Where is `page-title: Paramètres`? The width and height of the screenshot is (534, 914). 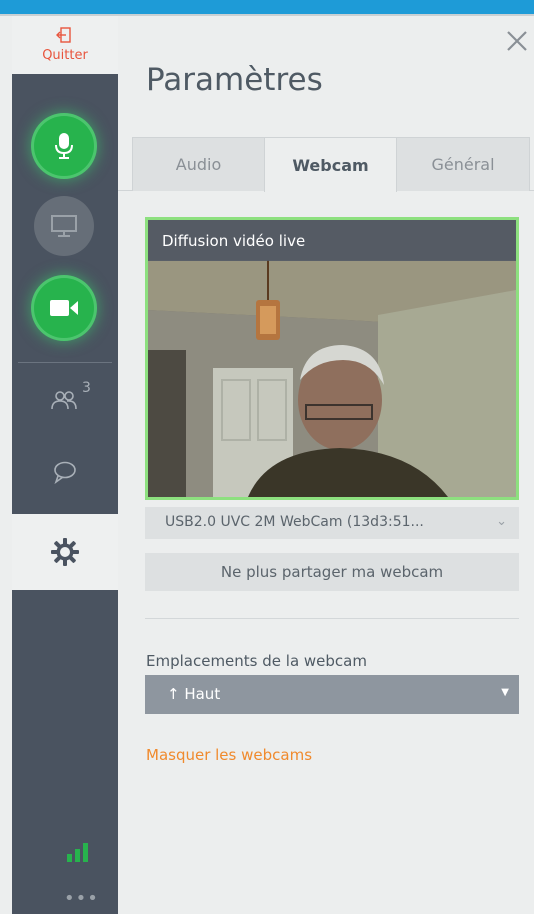
page-title: Paramètres is located at coordinates (234, 80).